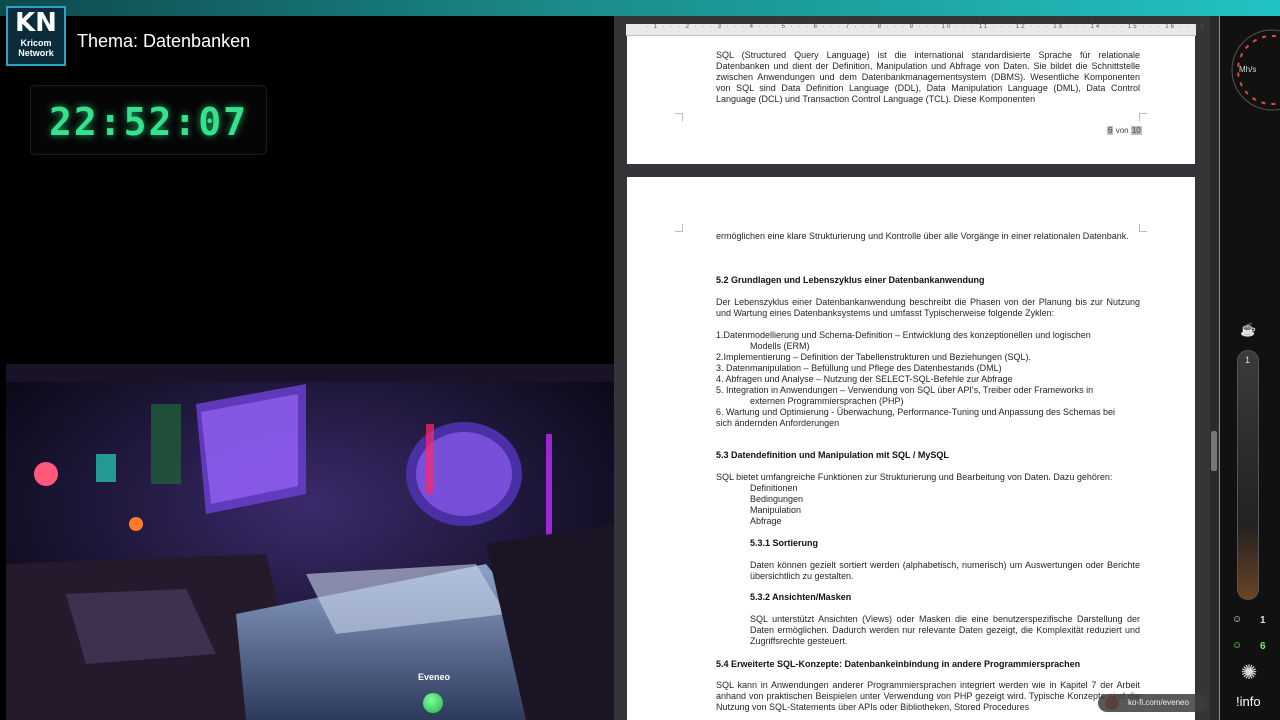 The height and width of the screenshot is (720, 1280). Describe the element at coordinates (827, 401) in the screenshot. I see `list-item: externen Programmiersprachen (PHP)` at that location.